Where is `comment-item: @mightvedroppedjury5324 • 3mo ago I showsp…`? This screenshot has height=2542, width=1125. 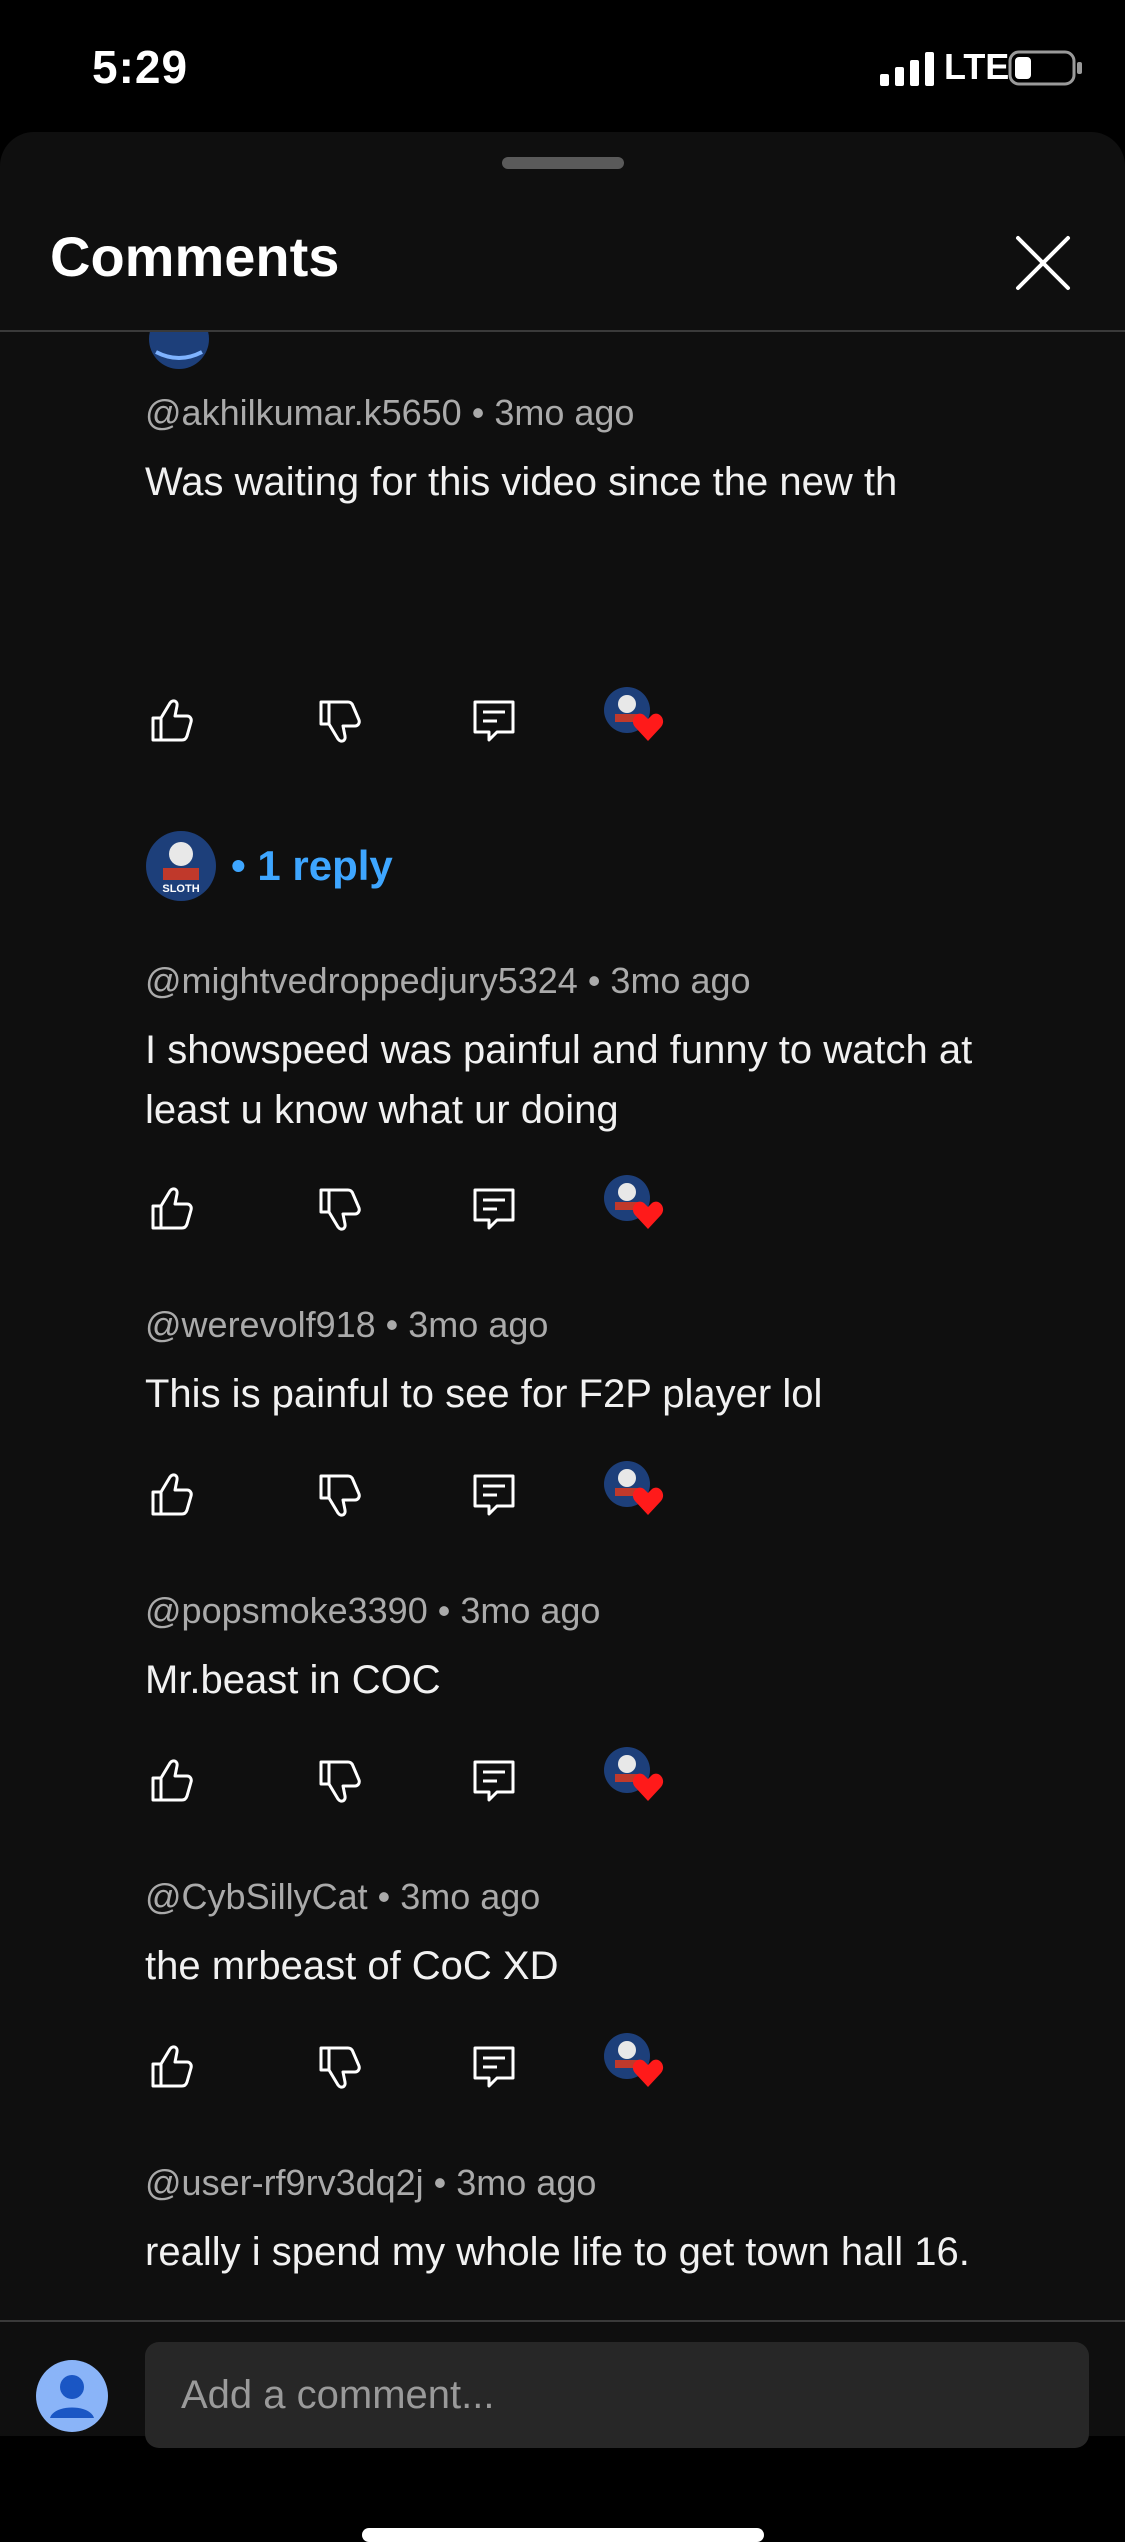
comment-item: @mightvedroppedjury5324 • 3mo ago I showsp… is located at coordinates (605, 1050).